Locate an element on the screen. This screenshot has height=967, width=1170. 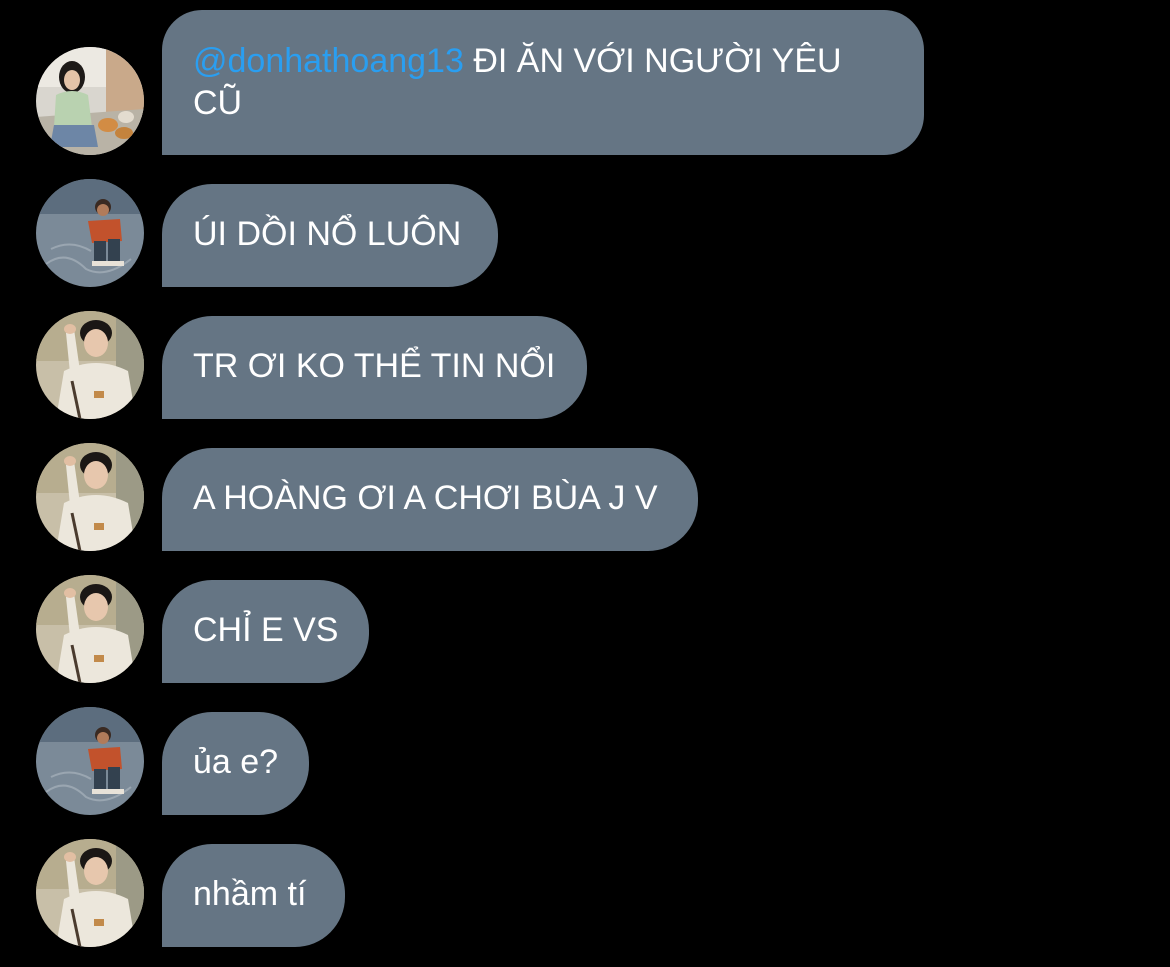
message-row: A HOÀNG ƠI A CHƠI BÙA J V is located at coordinates (585, 497).